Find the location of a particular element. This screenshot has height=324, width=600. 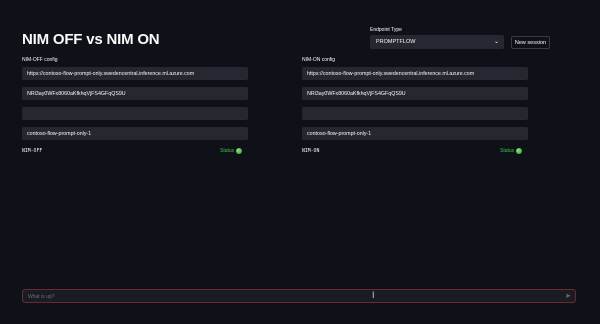

nim-on-deployment-field: contoso-flow-prompt-only-1 is located at coordinates (415, 133).